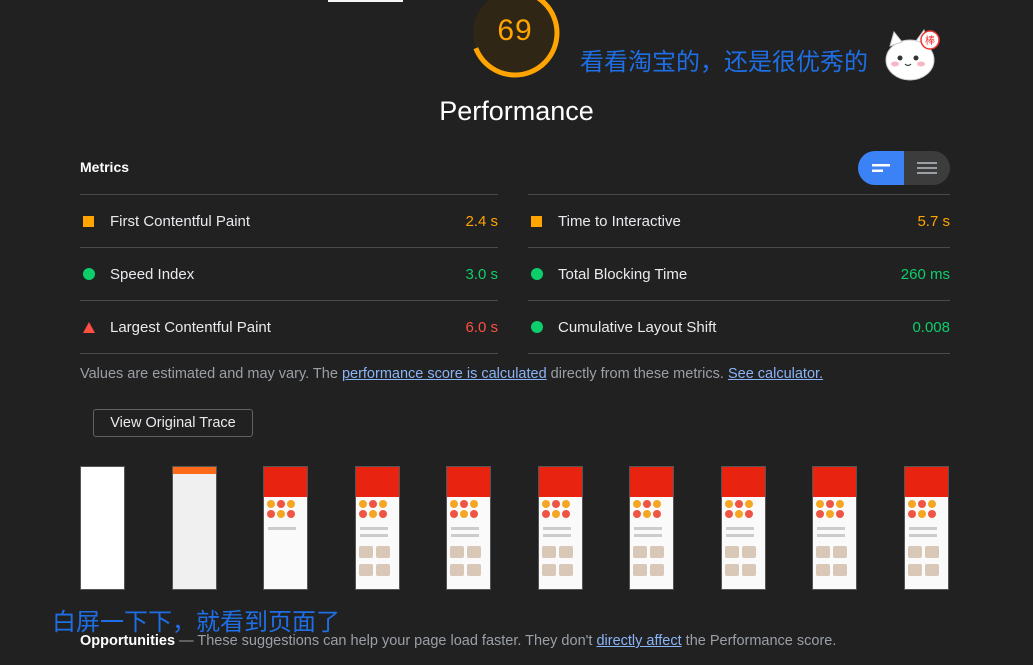  What do you see at coordinates (196, 622) in the screenshot?
I see `annotation-bottom: 白屏一下下，就看到页面了` at bounding box center [196, 622].